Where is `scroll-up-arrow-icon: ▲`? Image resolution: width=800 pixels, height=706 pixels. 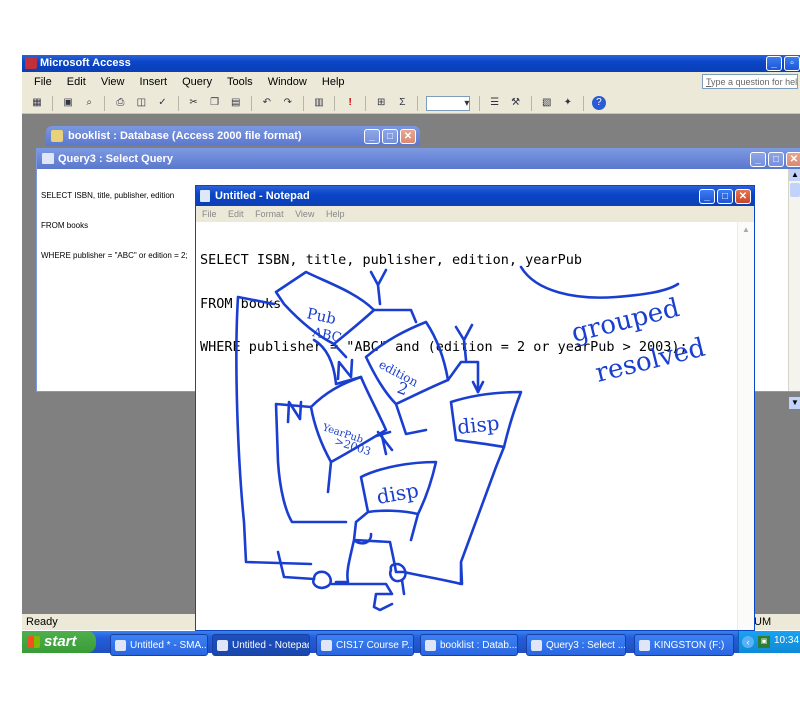 scroll-up-arrow-icon: ▲ is located at coordinates (794, 175).